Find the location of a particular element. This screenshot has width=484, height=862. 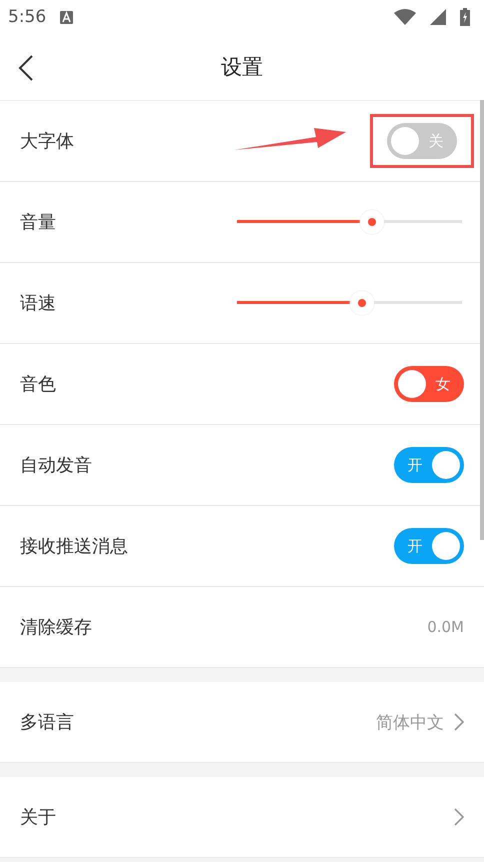

setting-label: 接收推送消息 is located at coordinates (74, 546).